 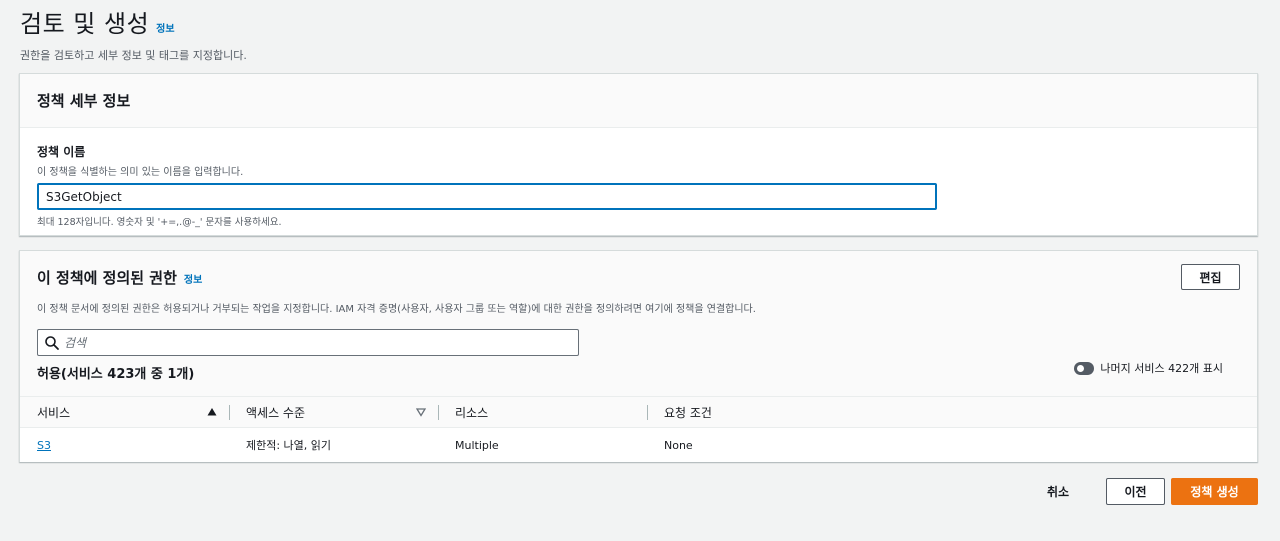 What do you see at coordinates (1058, 491) in the screenshot?
I see `cancel-button: 취소` at bounding box center [1058, 491].